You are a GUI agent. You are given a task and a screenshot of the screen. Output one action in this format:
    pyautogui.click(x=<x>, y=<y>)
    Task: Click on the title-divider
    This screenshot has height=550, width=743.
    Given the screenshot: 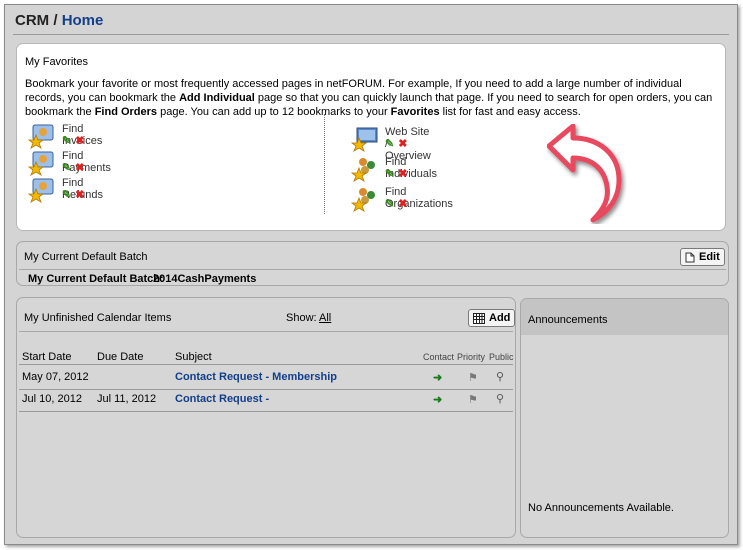 What is the action you would take?
    pyautogui.click(x=371, y=34)
    